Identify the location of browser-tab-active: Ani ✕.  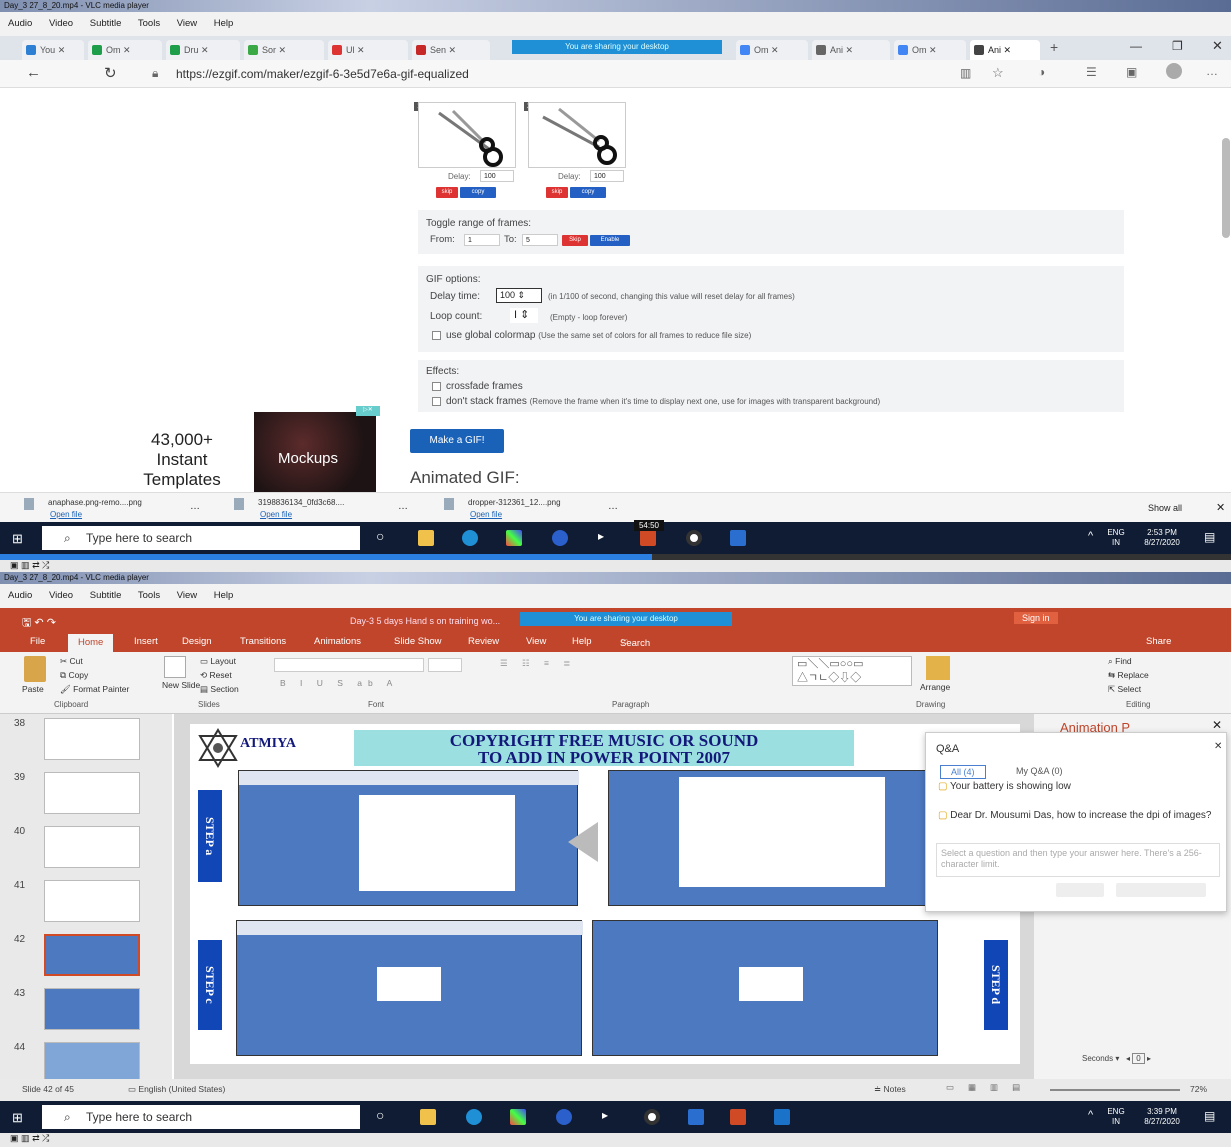
(1005, 50).